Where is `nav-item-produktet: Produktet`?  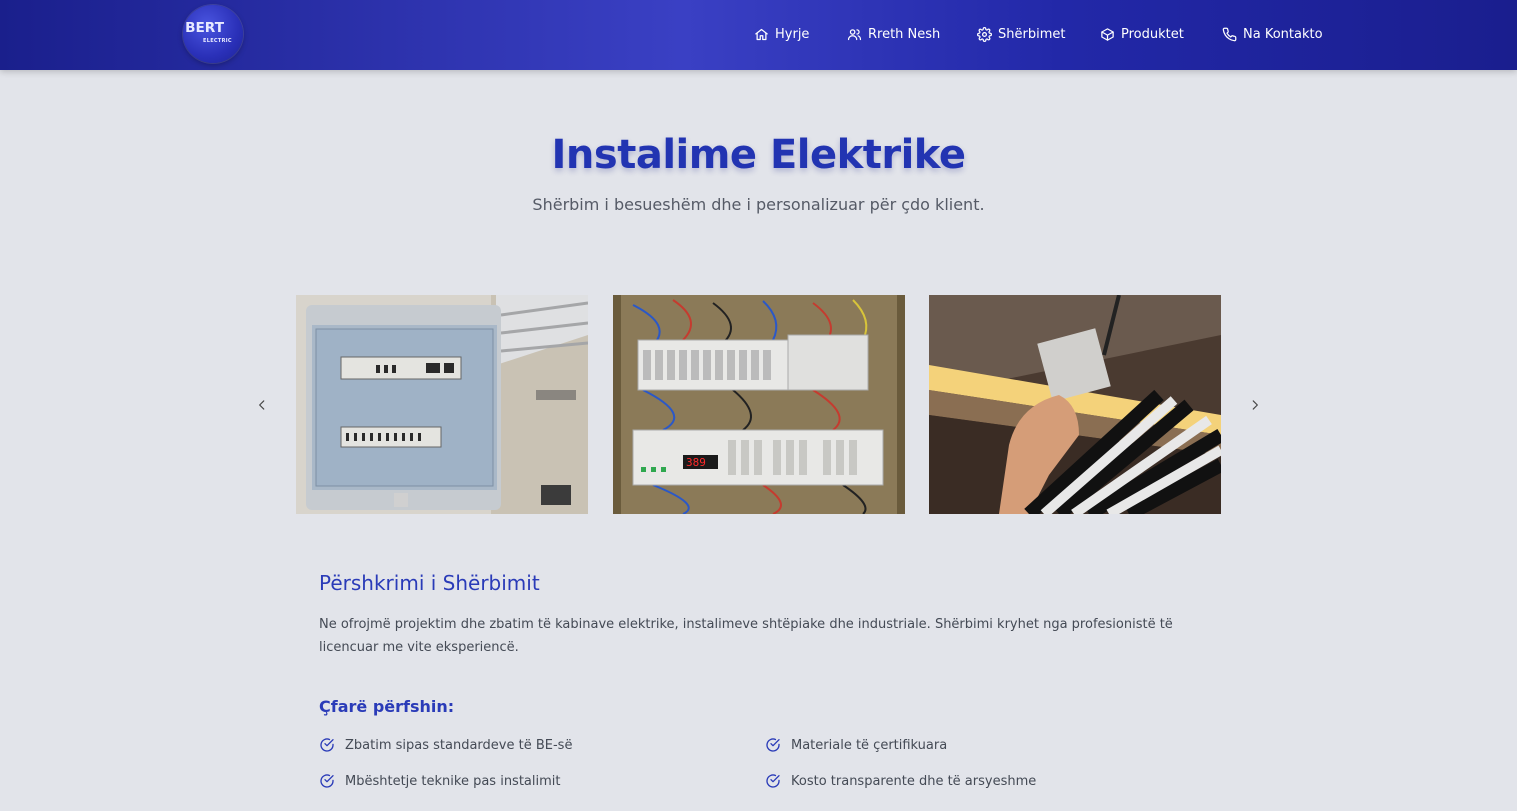 nav-item-produktet: Produktet is located at coordinates (1142, 34).